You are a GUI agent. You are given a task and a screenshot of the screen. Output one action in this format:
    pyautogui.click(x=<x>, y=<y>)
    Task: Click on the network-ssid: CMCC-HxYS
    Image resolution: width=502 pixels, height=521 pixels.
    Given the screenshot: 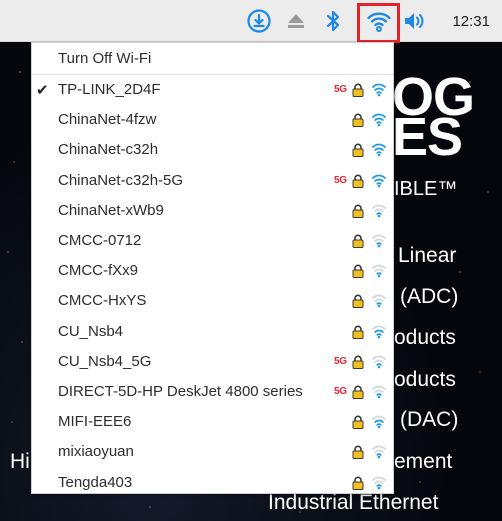 What is the action you would take?
    pyautogui.click(x=102, y=301)
    